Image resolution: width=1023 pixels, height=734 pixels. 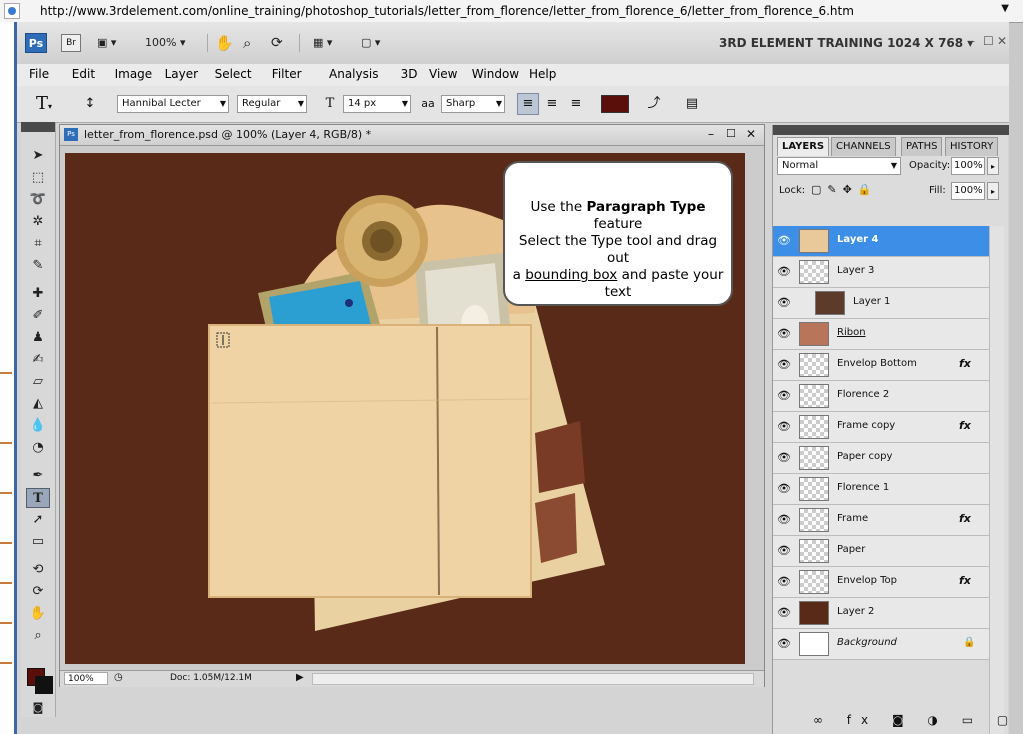 What do you see at coordinates (881, 582) in the screenshot?
I see `layer-row: 👁 Envelop Top fx` at bounding box center [881, 582].